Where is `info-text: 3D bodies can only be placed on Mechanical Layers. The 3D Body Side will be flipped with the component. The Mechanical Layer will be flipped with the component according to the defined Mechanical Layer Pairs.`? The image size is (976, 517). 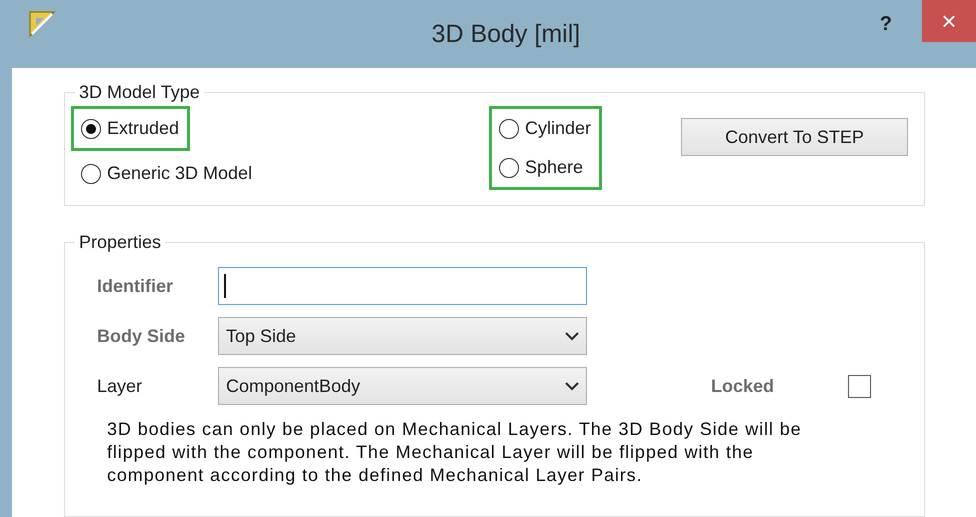
info-text: 3D bodies can only be placed on Mechanical Layers. The 3D Body Side will be flipped with the component. The Mechanical Layer will be flipped with the component according to the defined Mechanical Layer Pairs. is located at coordinates (455, 452).